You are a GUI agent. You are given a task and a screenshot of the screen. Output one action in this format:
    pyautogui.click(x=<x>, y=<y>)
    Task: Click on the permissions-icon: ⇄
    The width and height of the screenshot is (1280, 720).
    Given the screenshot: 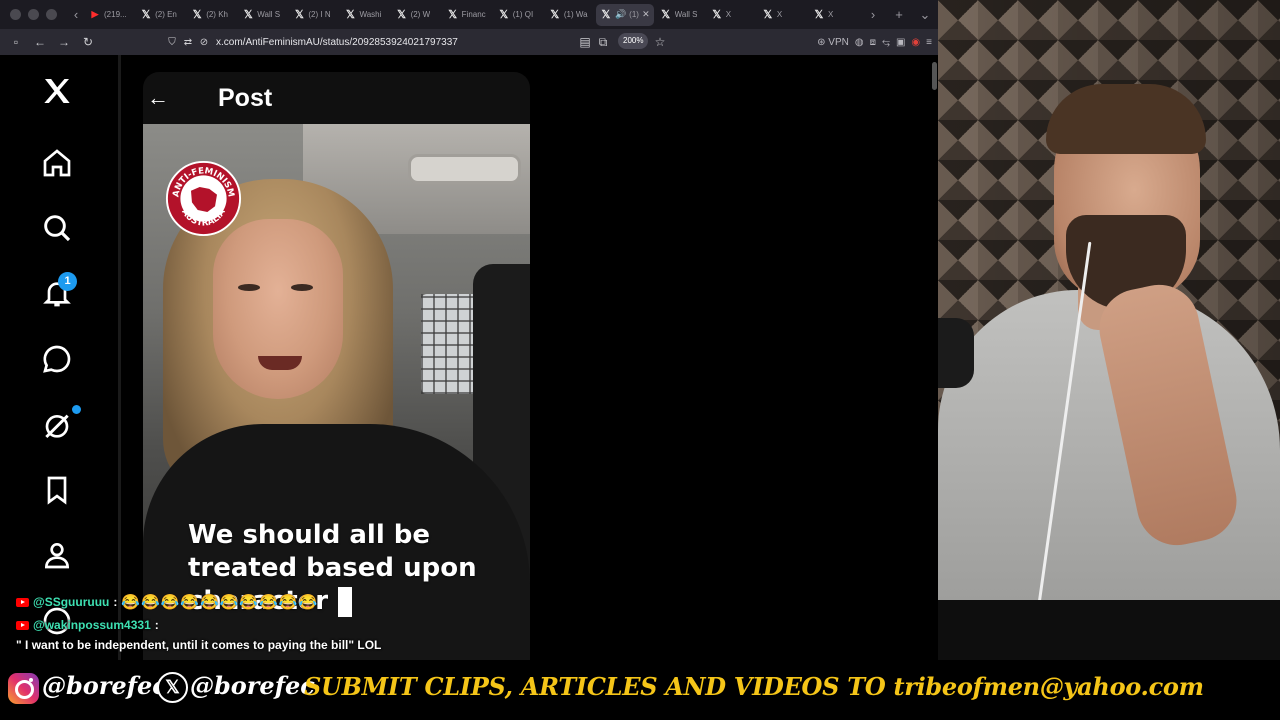 What is the action you would take?
    pyautogui.click(x=188, y=42)
    